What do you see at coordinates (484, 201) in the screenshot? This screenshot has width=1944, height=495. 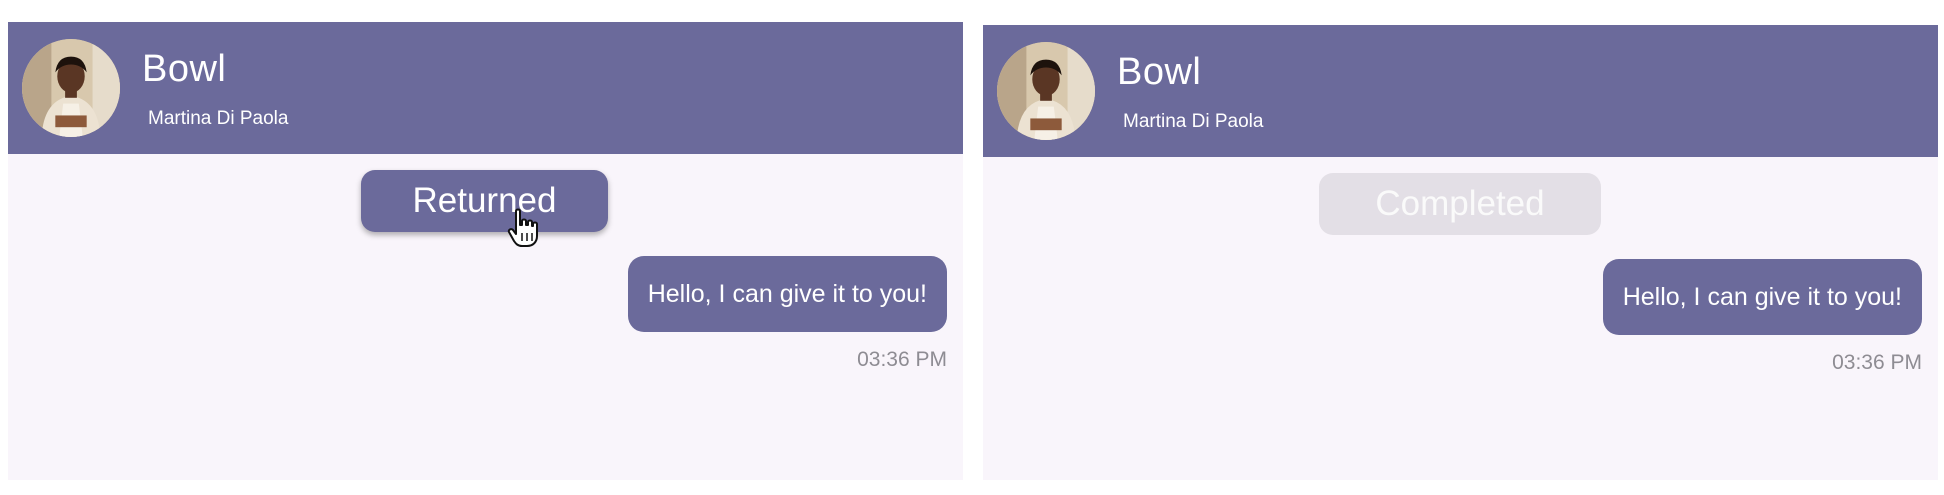 I see `returned-status-button: Returned` at bounding box center [484, 201].